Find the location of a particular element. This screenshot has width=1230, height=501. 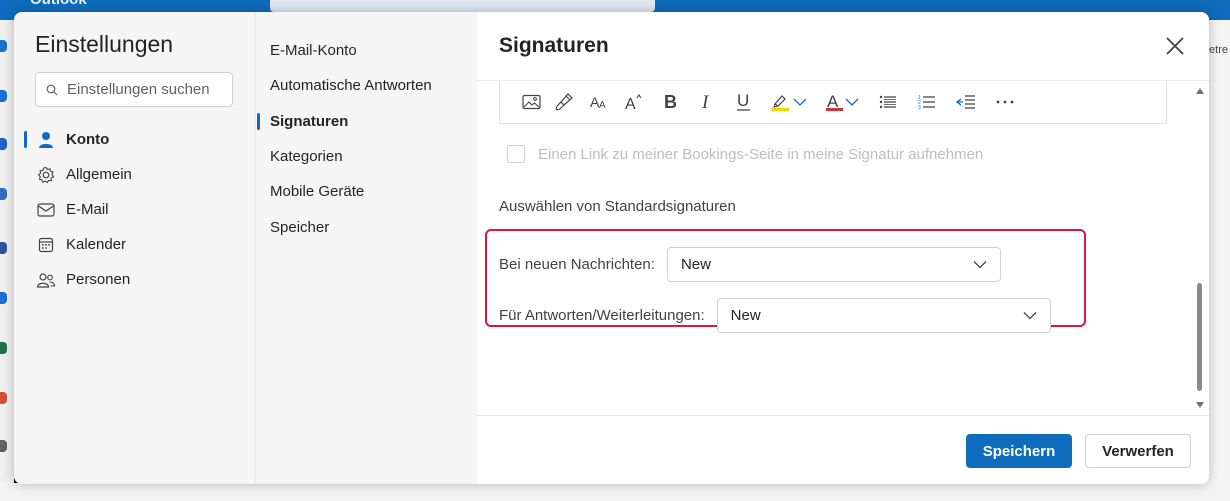

underline-button: U is located at coordinates (744, 102).